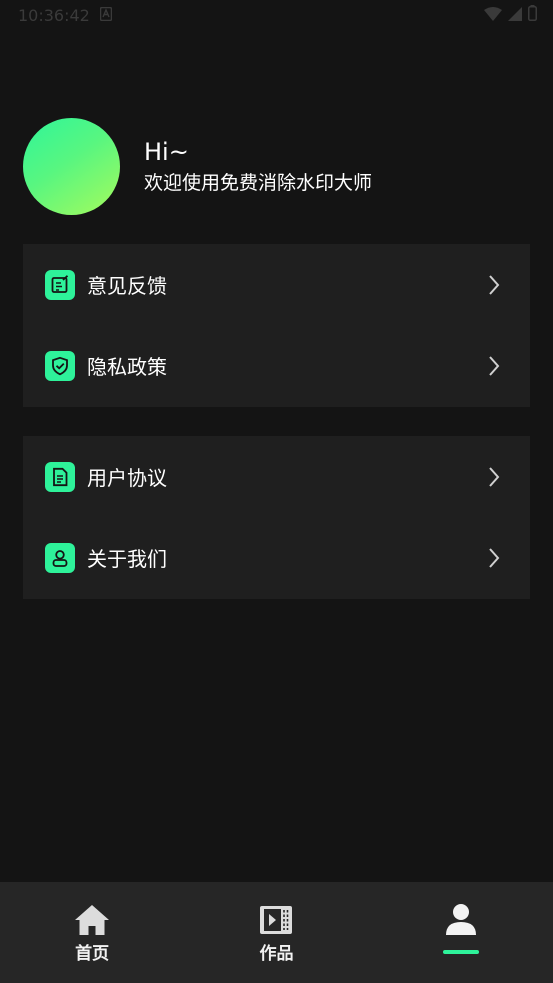 The height and width of the screenshot is (983, 553). Describe the element at coordinates (258, 182) in the screenshot. I see `greeting-subtitle: 欢迎使用免费消除水印大师` at that location.